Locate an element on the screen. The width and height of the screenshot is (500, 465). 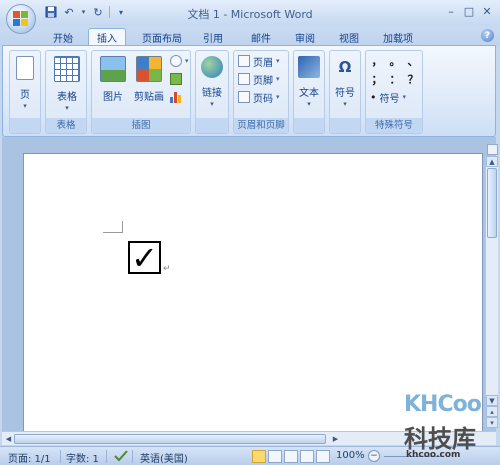
page-number-icon is located at coordinates (244, 97).